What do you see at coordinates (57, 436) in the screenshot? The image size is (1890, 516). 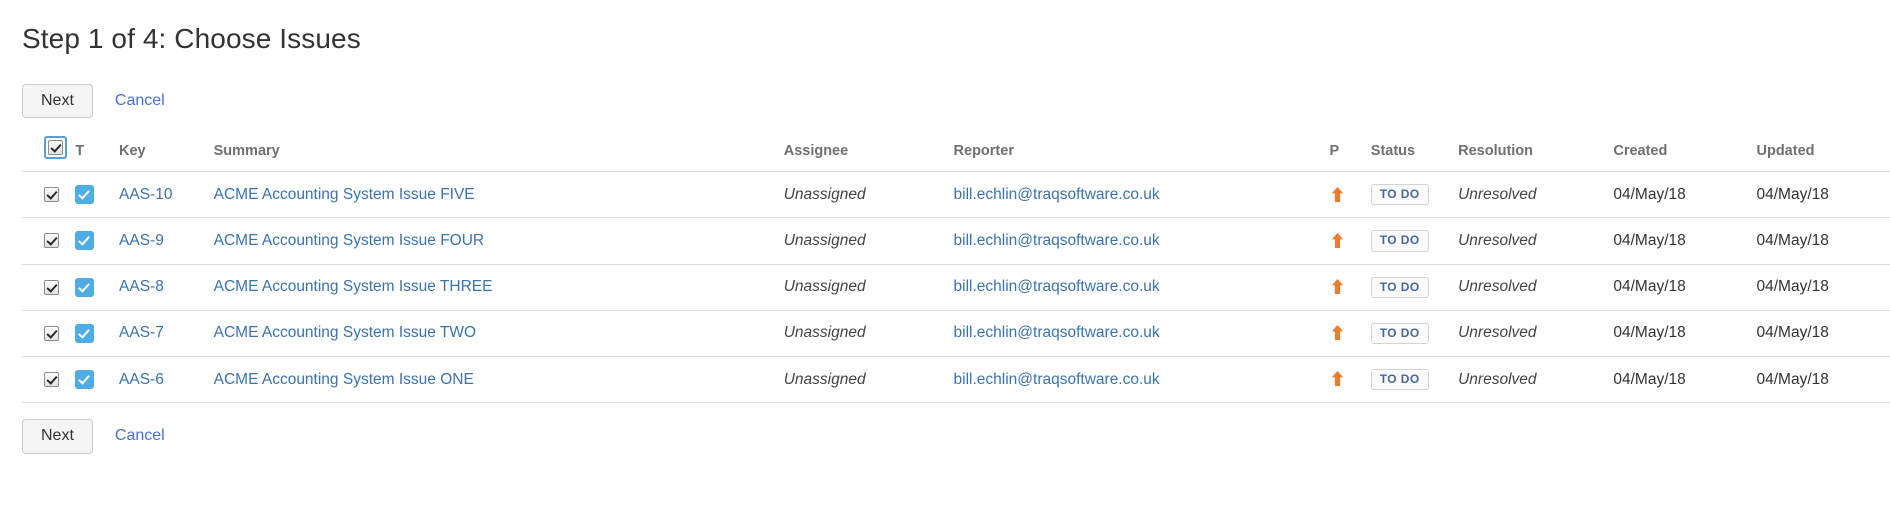 I see `next-button-bottom: Next` at bounding box center [57, 436].